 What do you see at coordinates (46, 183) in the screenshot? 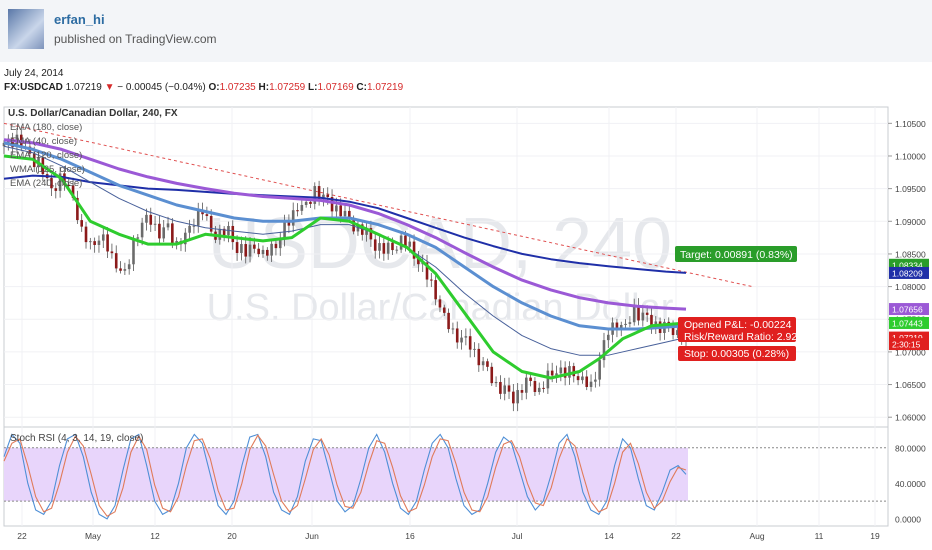
I see `legend-entry: EMA (240, close)` at bounding box center [46, 183].